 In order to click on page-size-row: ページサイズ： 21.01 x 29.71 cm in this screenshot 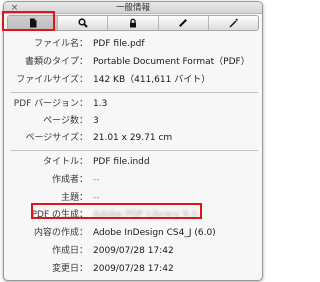, I will do `click(133, 138)`.